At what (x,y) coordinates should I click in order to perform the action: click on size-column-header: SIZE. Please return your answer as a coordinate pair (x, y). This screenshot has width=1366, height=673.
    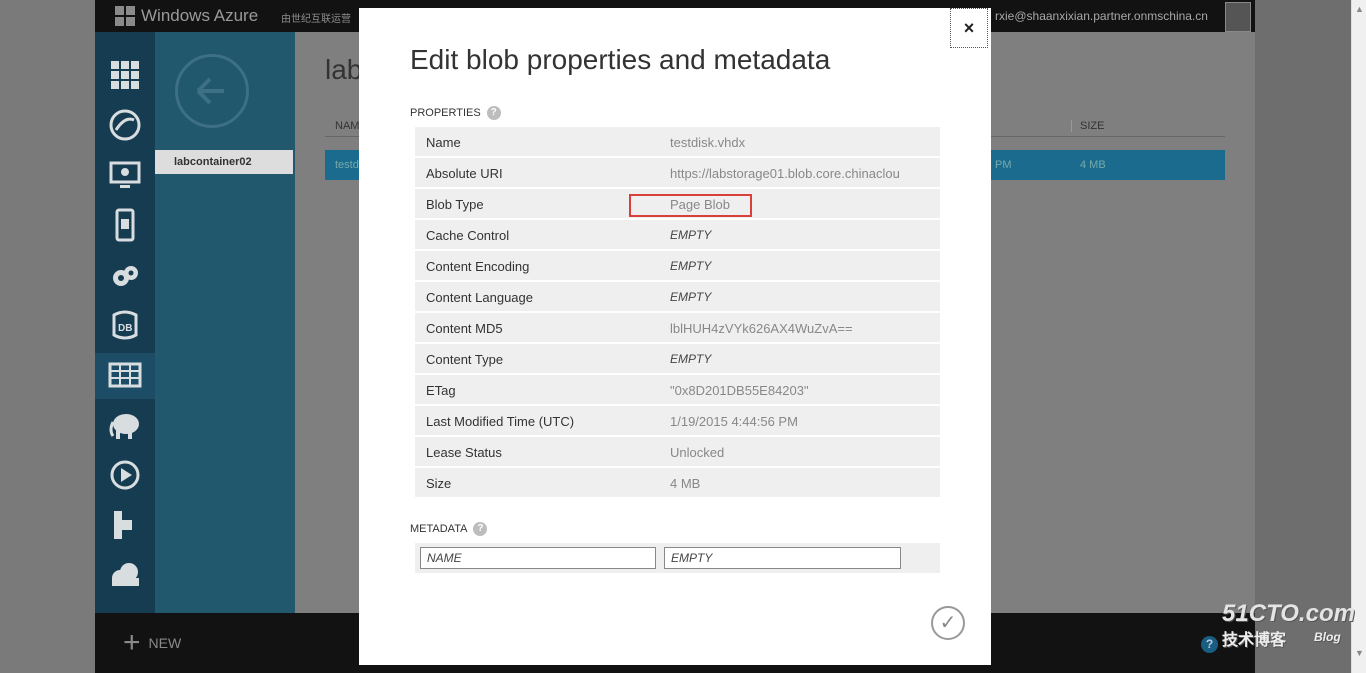
    Looking at the image, I should click on (1087, 126).